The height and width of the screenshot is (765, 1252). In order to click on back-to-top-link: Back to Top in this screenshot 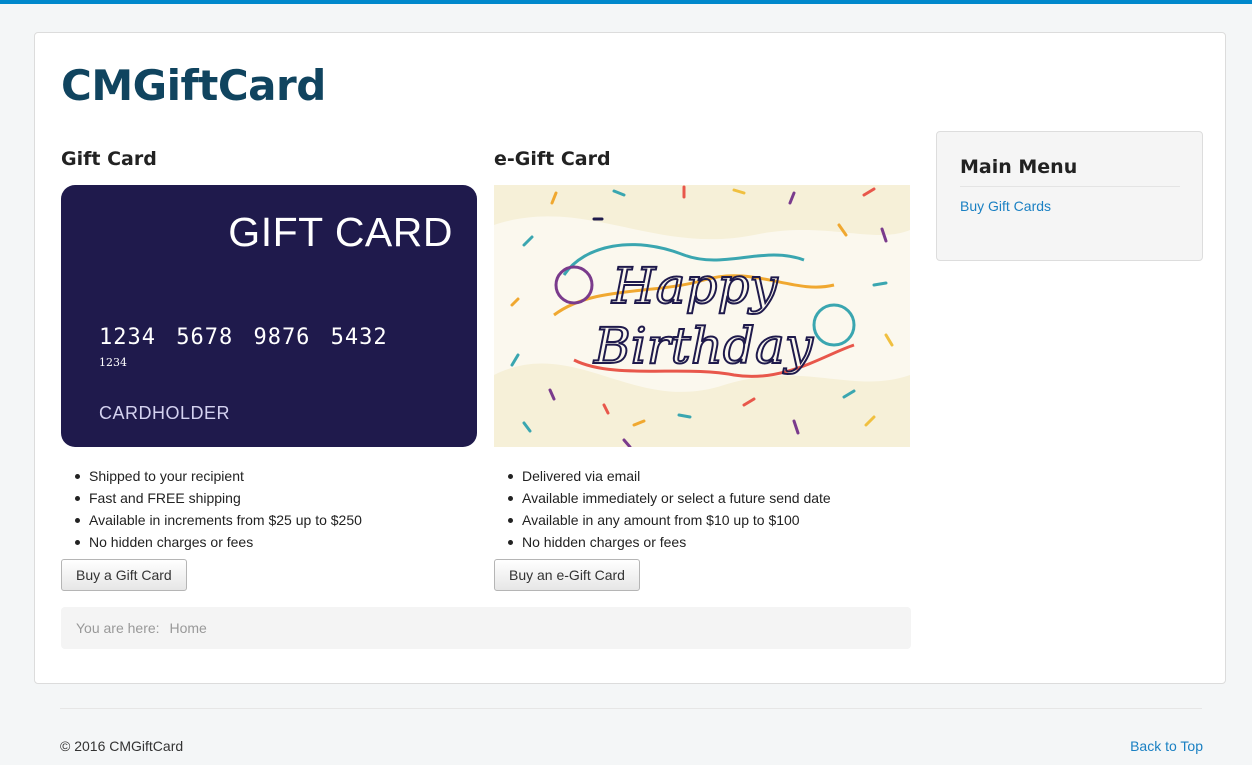, I will do `click(1166, 746)`.